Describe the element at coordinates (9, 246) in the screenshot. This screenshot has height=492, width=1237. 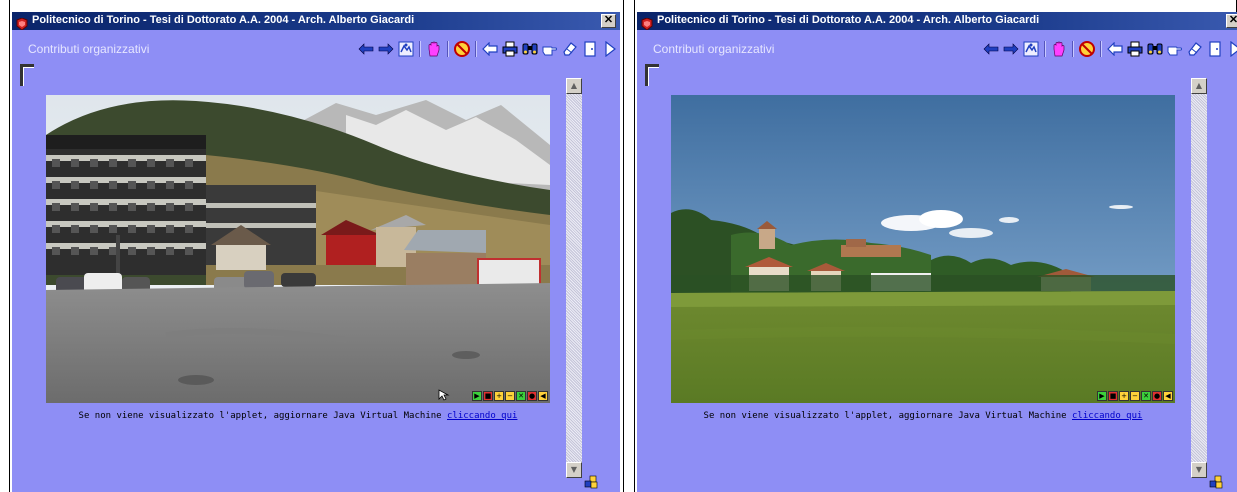
I see `frame-border-left` at that location.